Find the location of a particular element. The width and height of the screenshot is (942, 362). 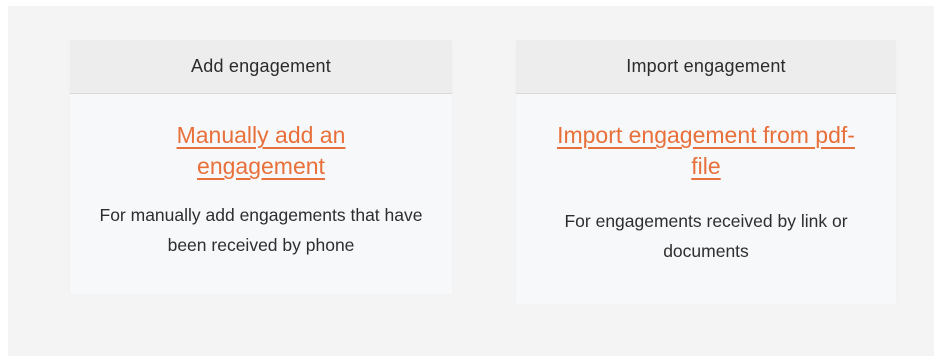

card-header-import-engagement: Import engagement is located at coordinates (706, 67).